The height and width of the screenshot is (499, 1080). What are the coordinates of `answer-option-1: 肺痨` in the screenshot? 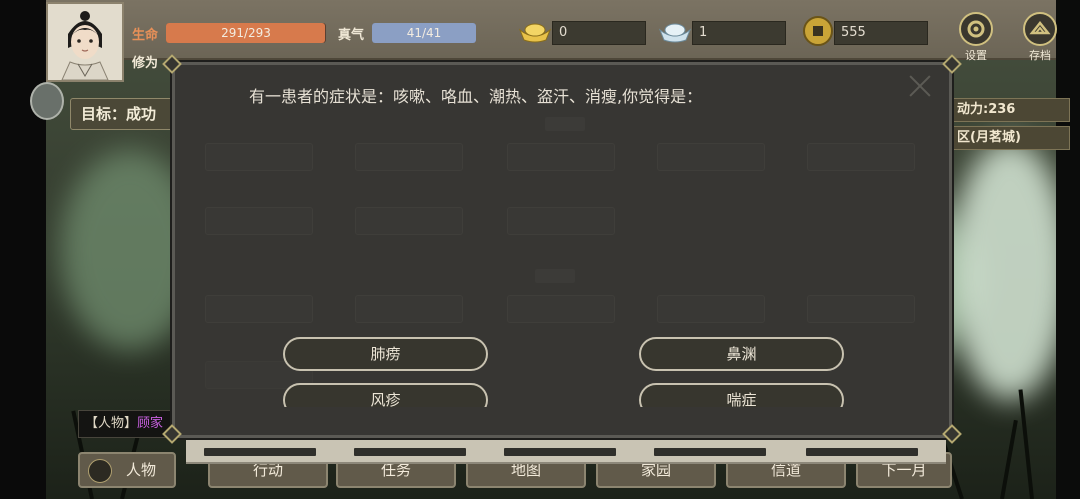 It's located at (385, 354).